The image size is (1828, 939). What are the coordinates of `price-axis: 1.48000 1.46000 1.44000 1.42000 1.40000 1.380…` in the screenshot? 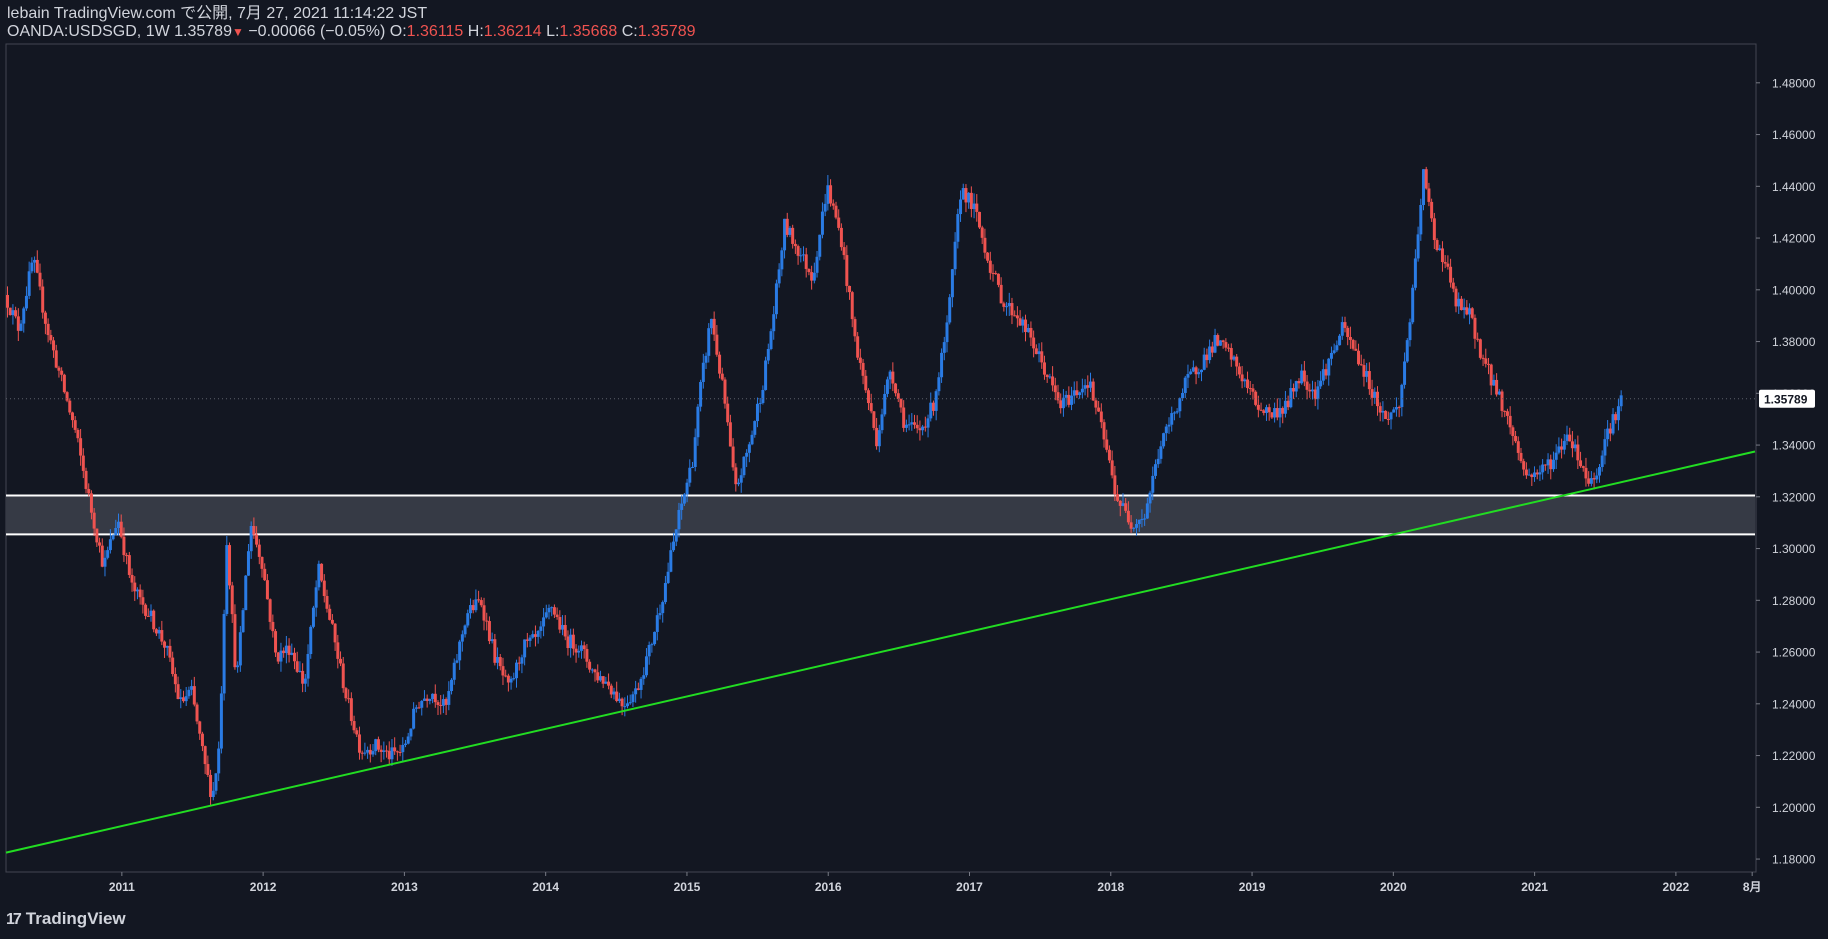 It's located at (1786, 471).